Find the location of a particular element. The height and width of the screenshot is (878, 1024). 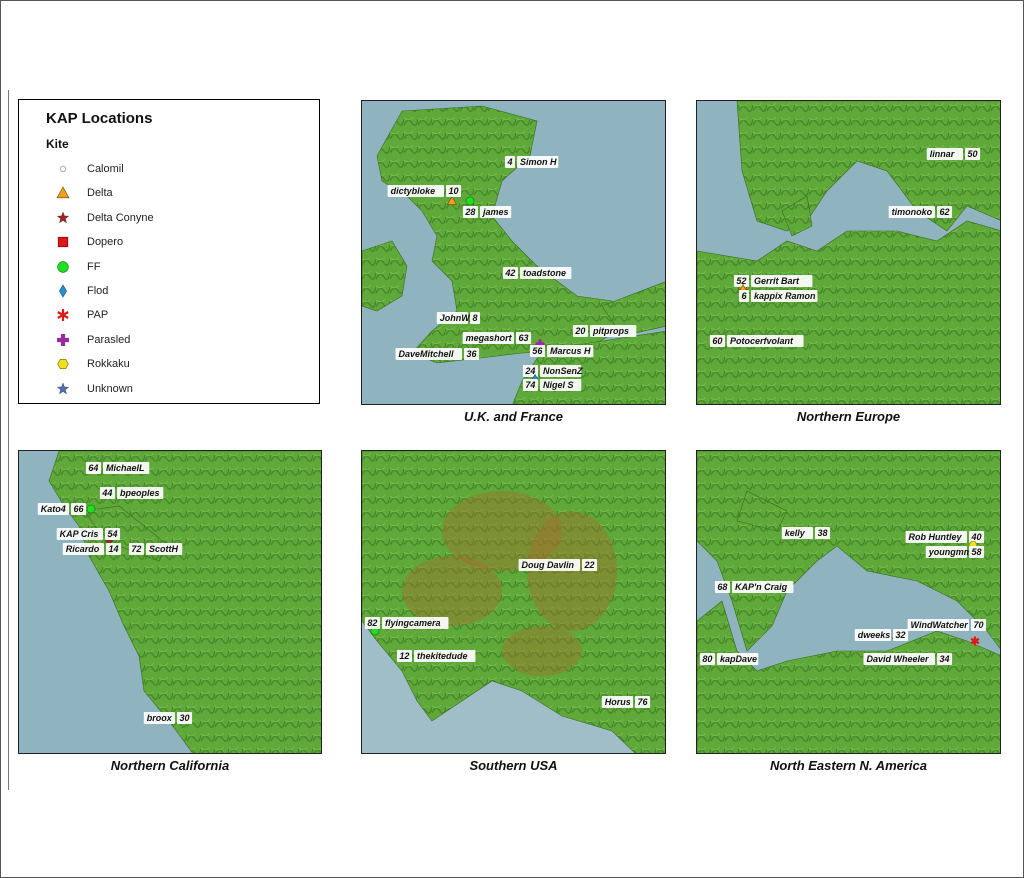

map-marker: kelly 38 is located at coordinates (806, 533).